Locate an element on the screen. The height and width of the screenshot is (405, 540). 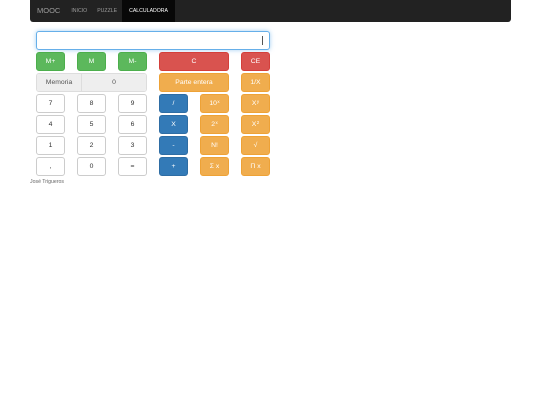
digit-3-button: 3 is located at coordinates (132, 145).